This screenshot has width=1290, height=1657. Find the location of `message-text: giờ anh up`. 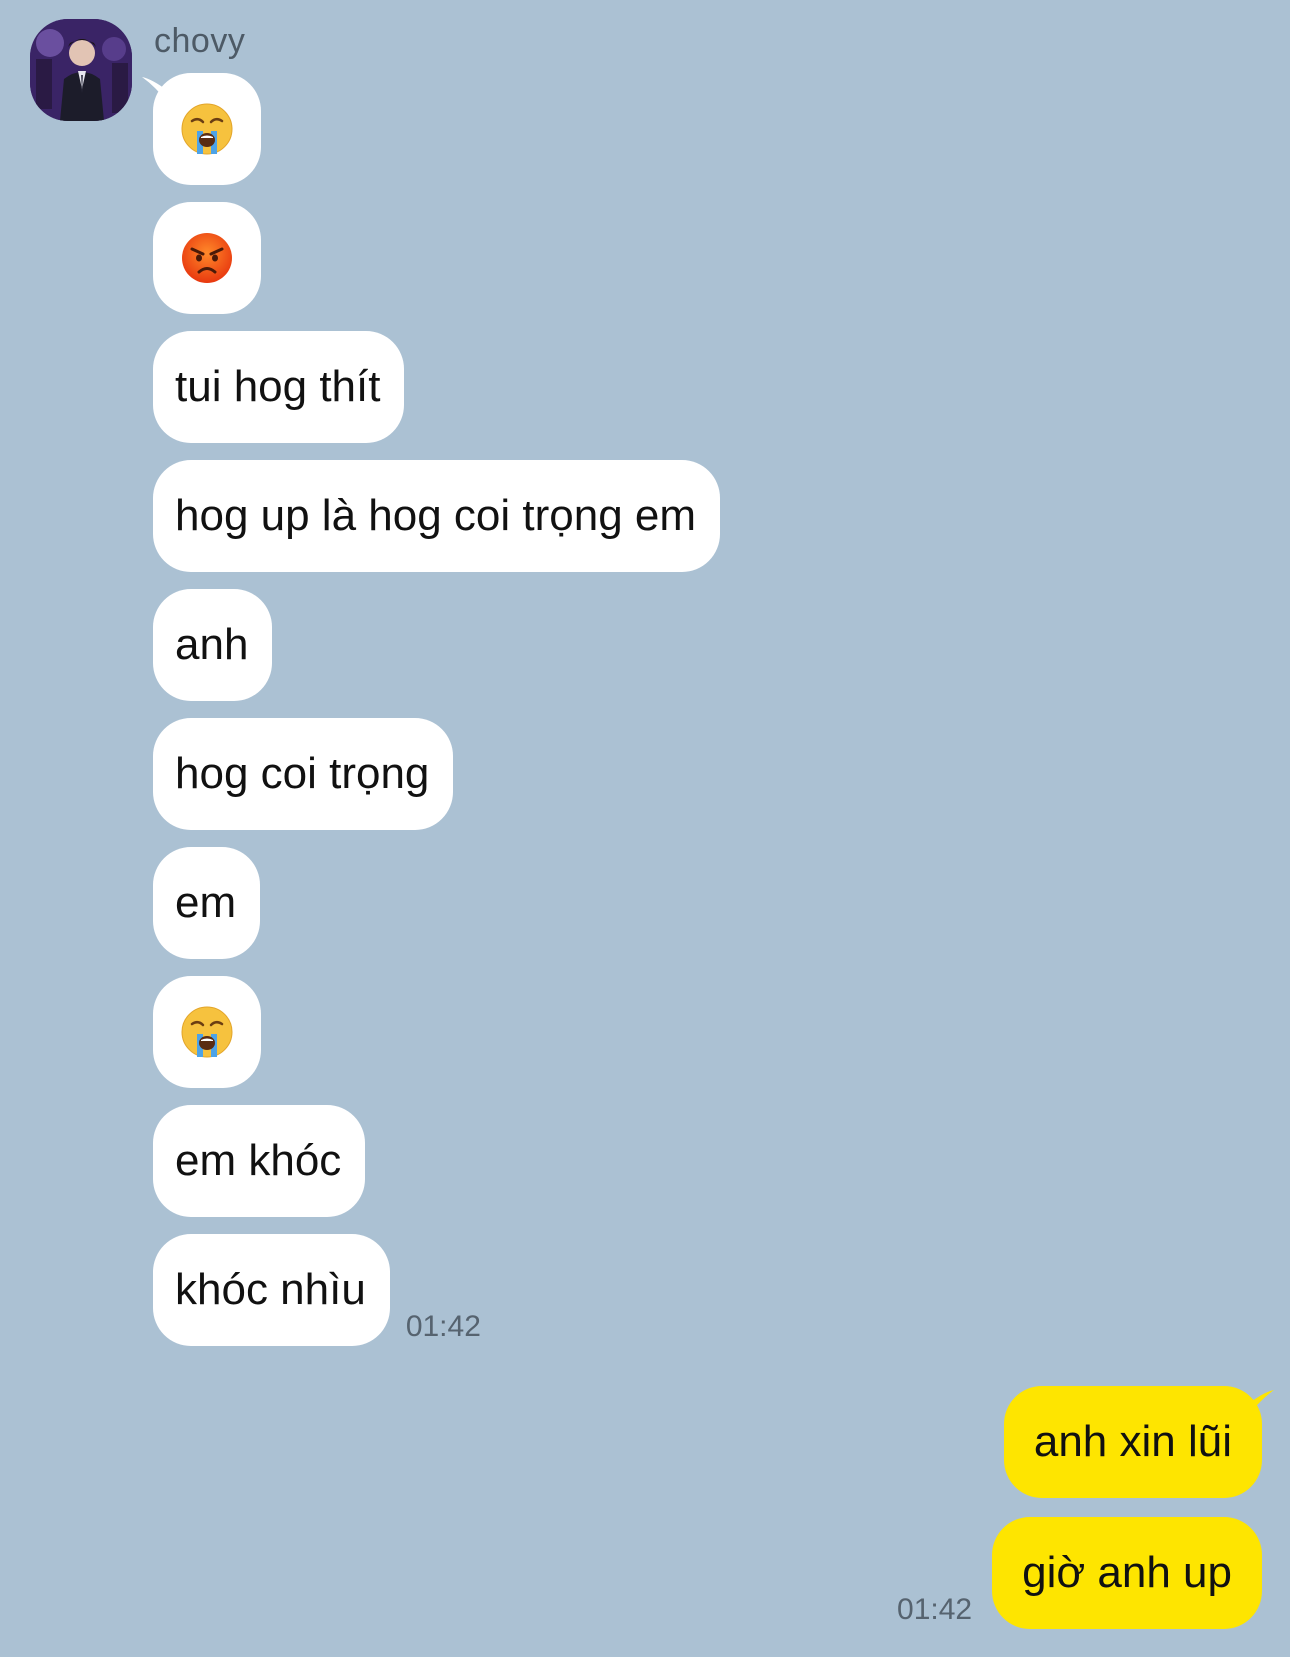

message-text: giờ anh up is located at coordinates (1127, 1572).